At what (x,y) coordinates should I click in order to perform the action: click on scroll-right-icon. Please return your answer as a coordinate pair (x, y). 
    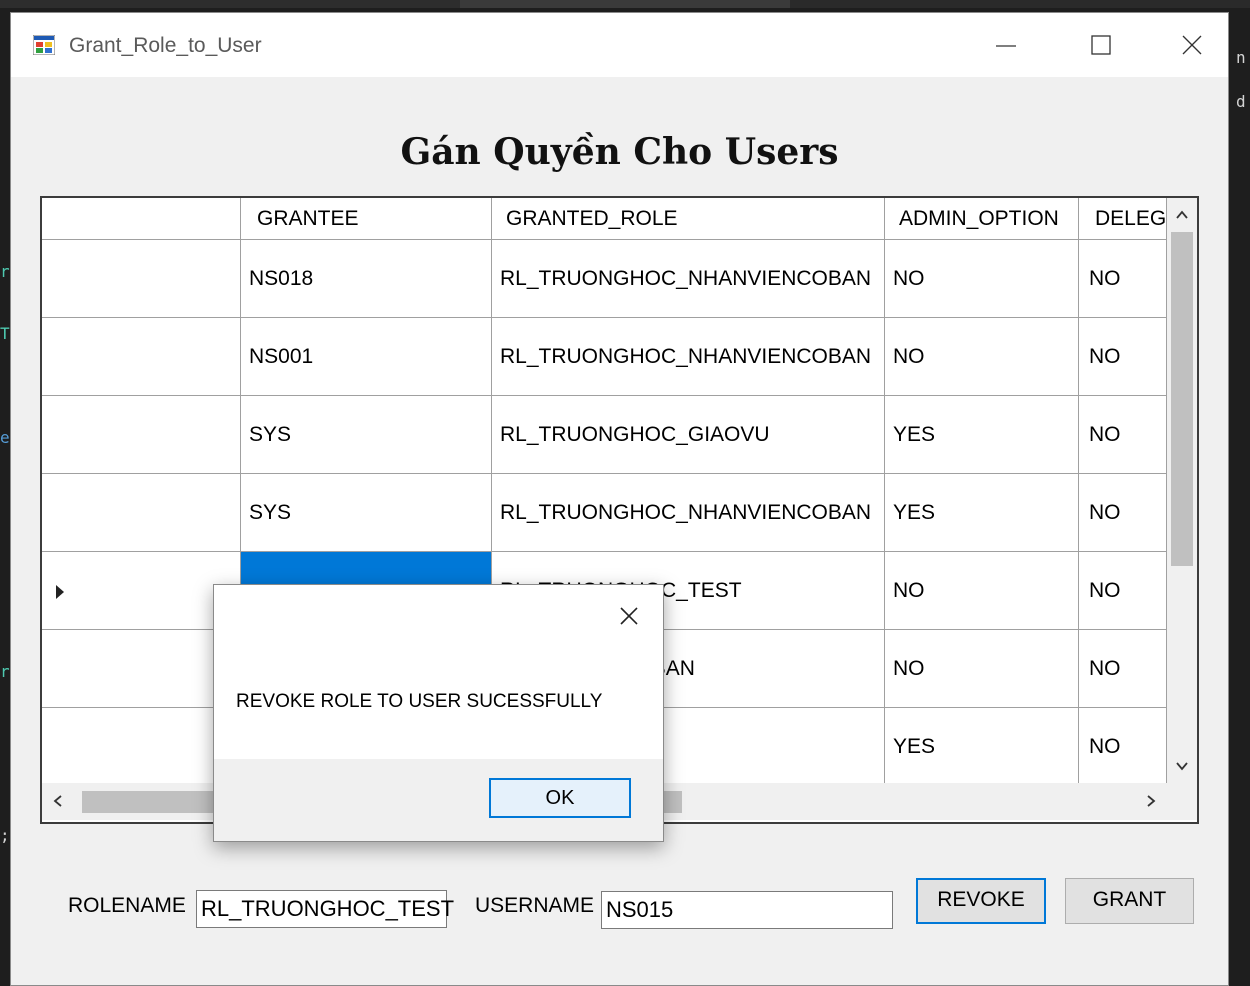
    Looking at the image, I should click on (1150, 801).